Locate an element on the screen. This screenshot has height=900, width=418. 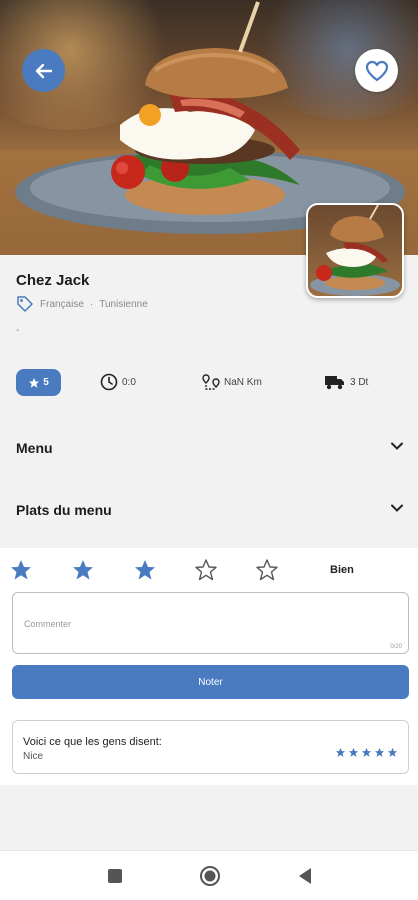
restaurant-description: - is located at coordinates (18, 330).